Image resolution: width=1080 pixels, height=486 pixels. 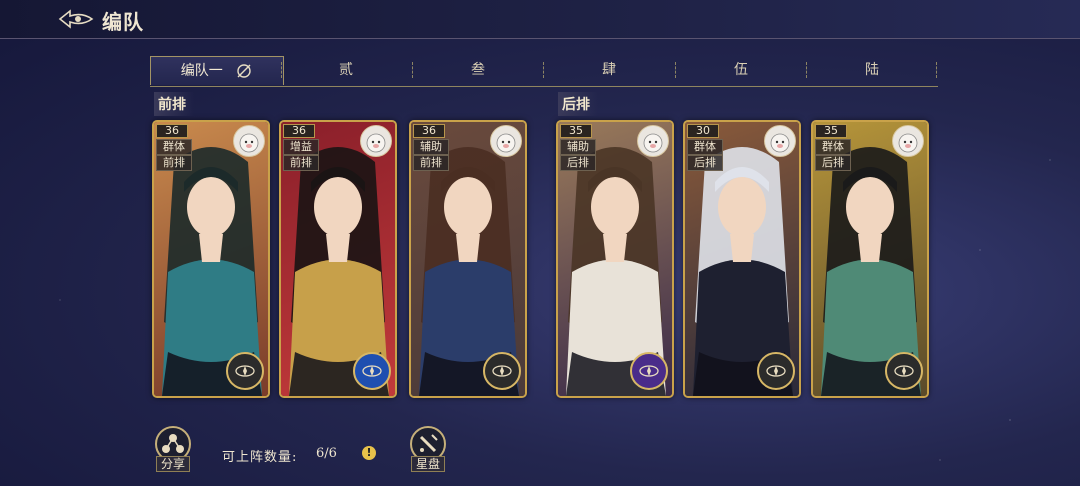 I want to click on starmap-label: 星盘, so click(x=428, y=464).